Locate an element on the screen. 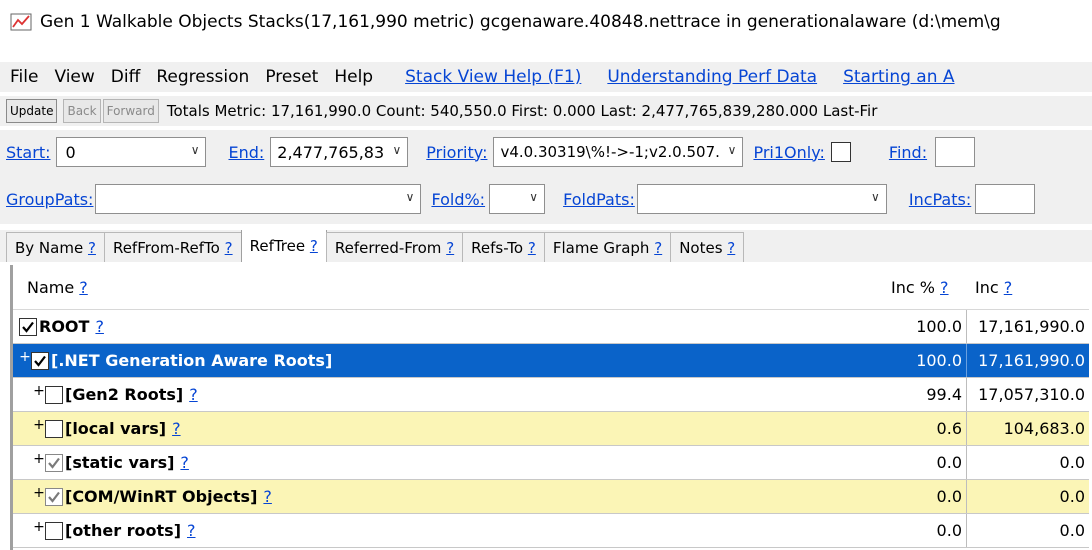 This screenshot has width=1092, height=550. tree-node: + [Gen2 Roots]? is located at coordinates (457, 394).